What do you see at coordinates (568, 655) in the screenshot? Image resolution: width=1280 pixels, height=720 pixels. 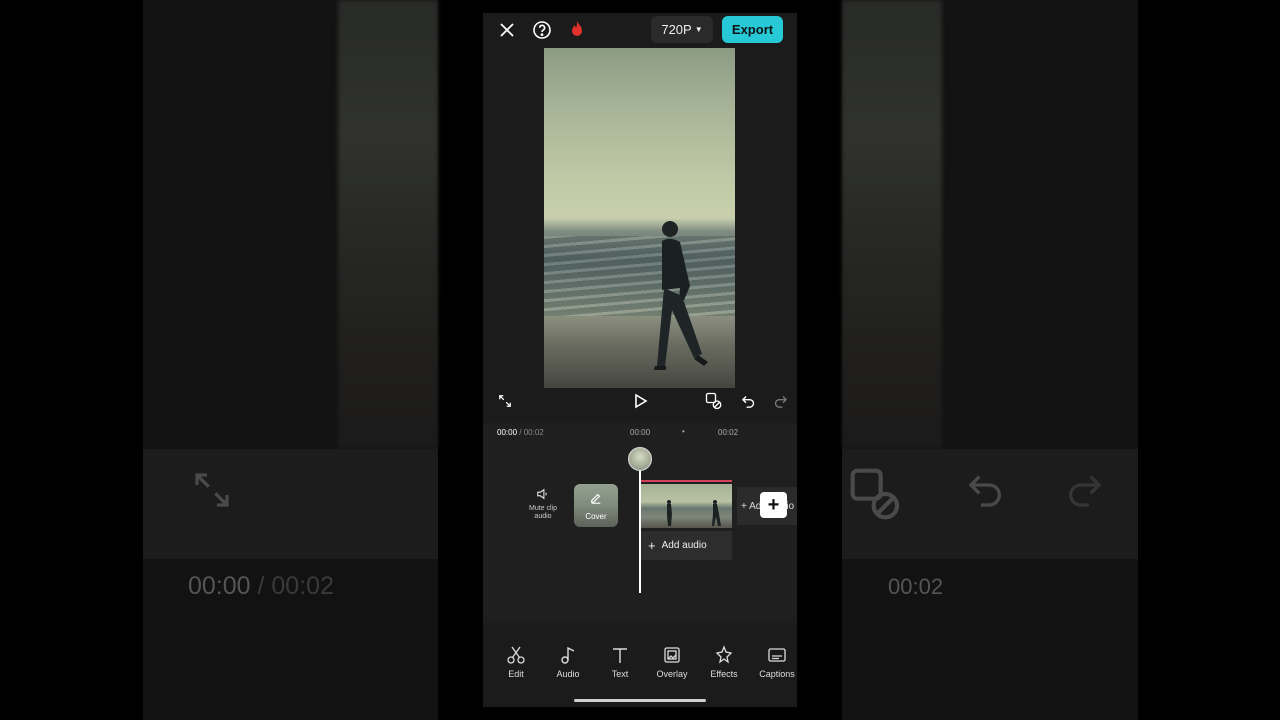 I see `music-note-icon` at bounding box center [568, 655].